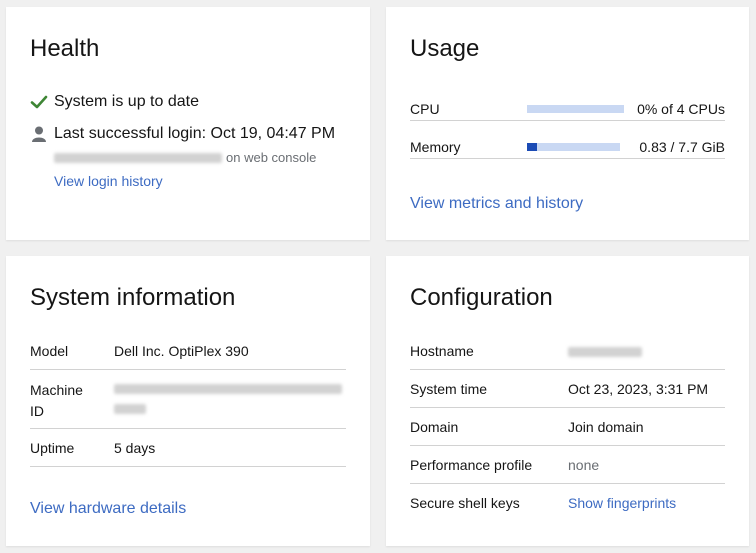 Image resolution: width=756 pixels, height=553 pixels. Describe the element at coordinates (638, 389) in the screenshot. I see `system-time-value: Oct 23, 2023, 3:31 PM` at that location.